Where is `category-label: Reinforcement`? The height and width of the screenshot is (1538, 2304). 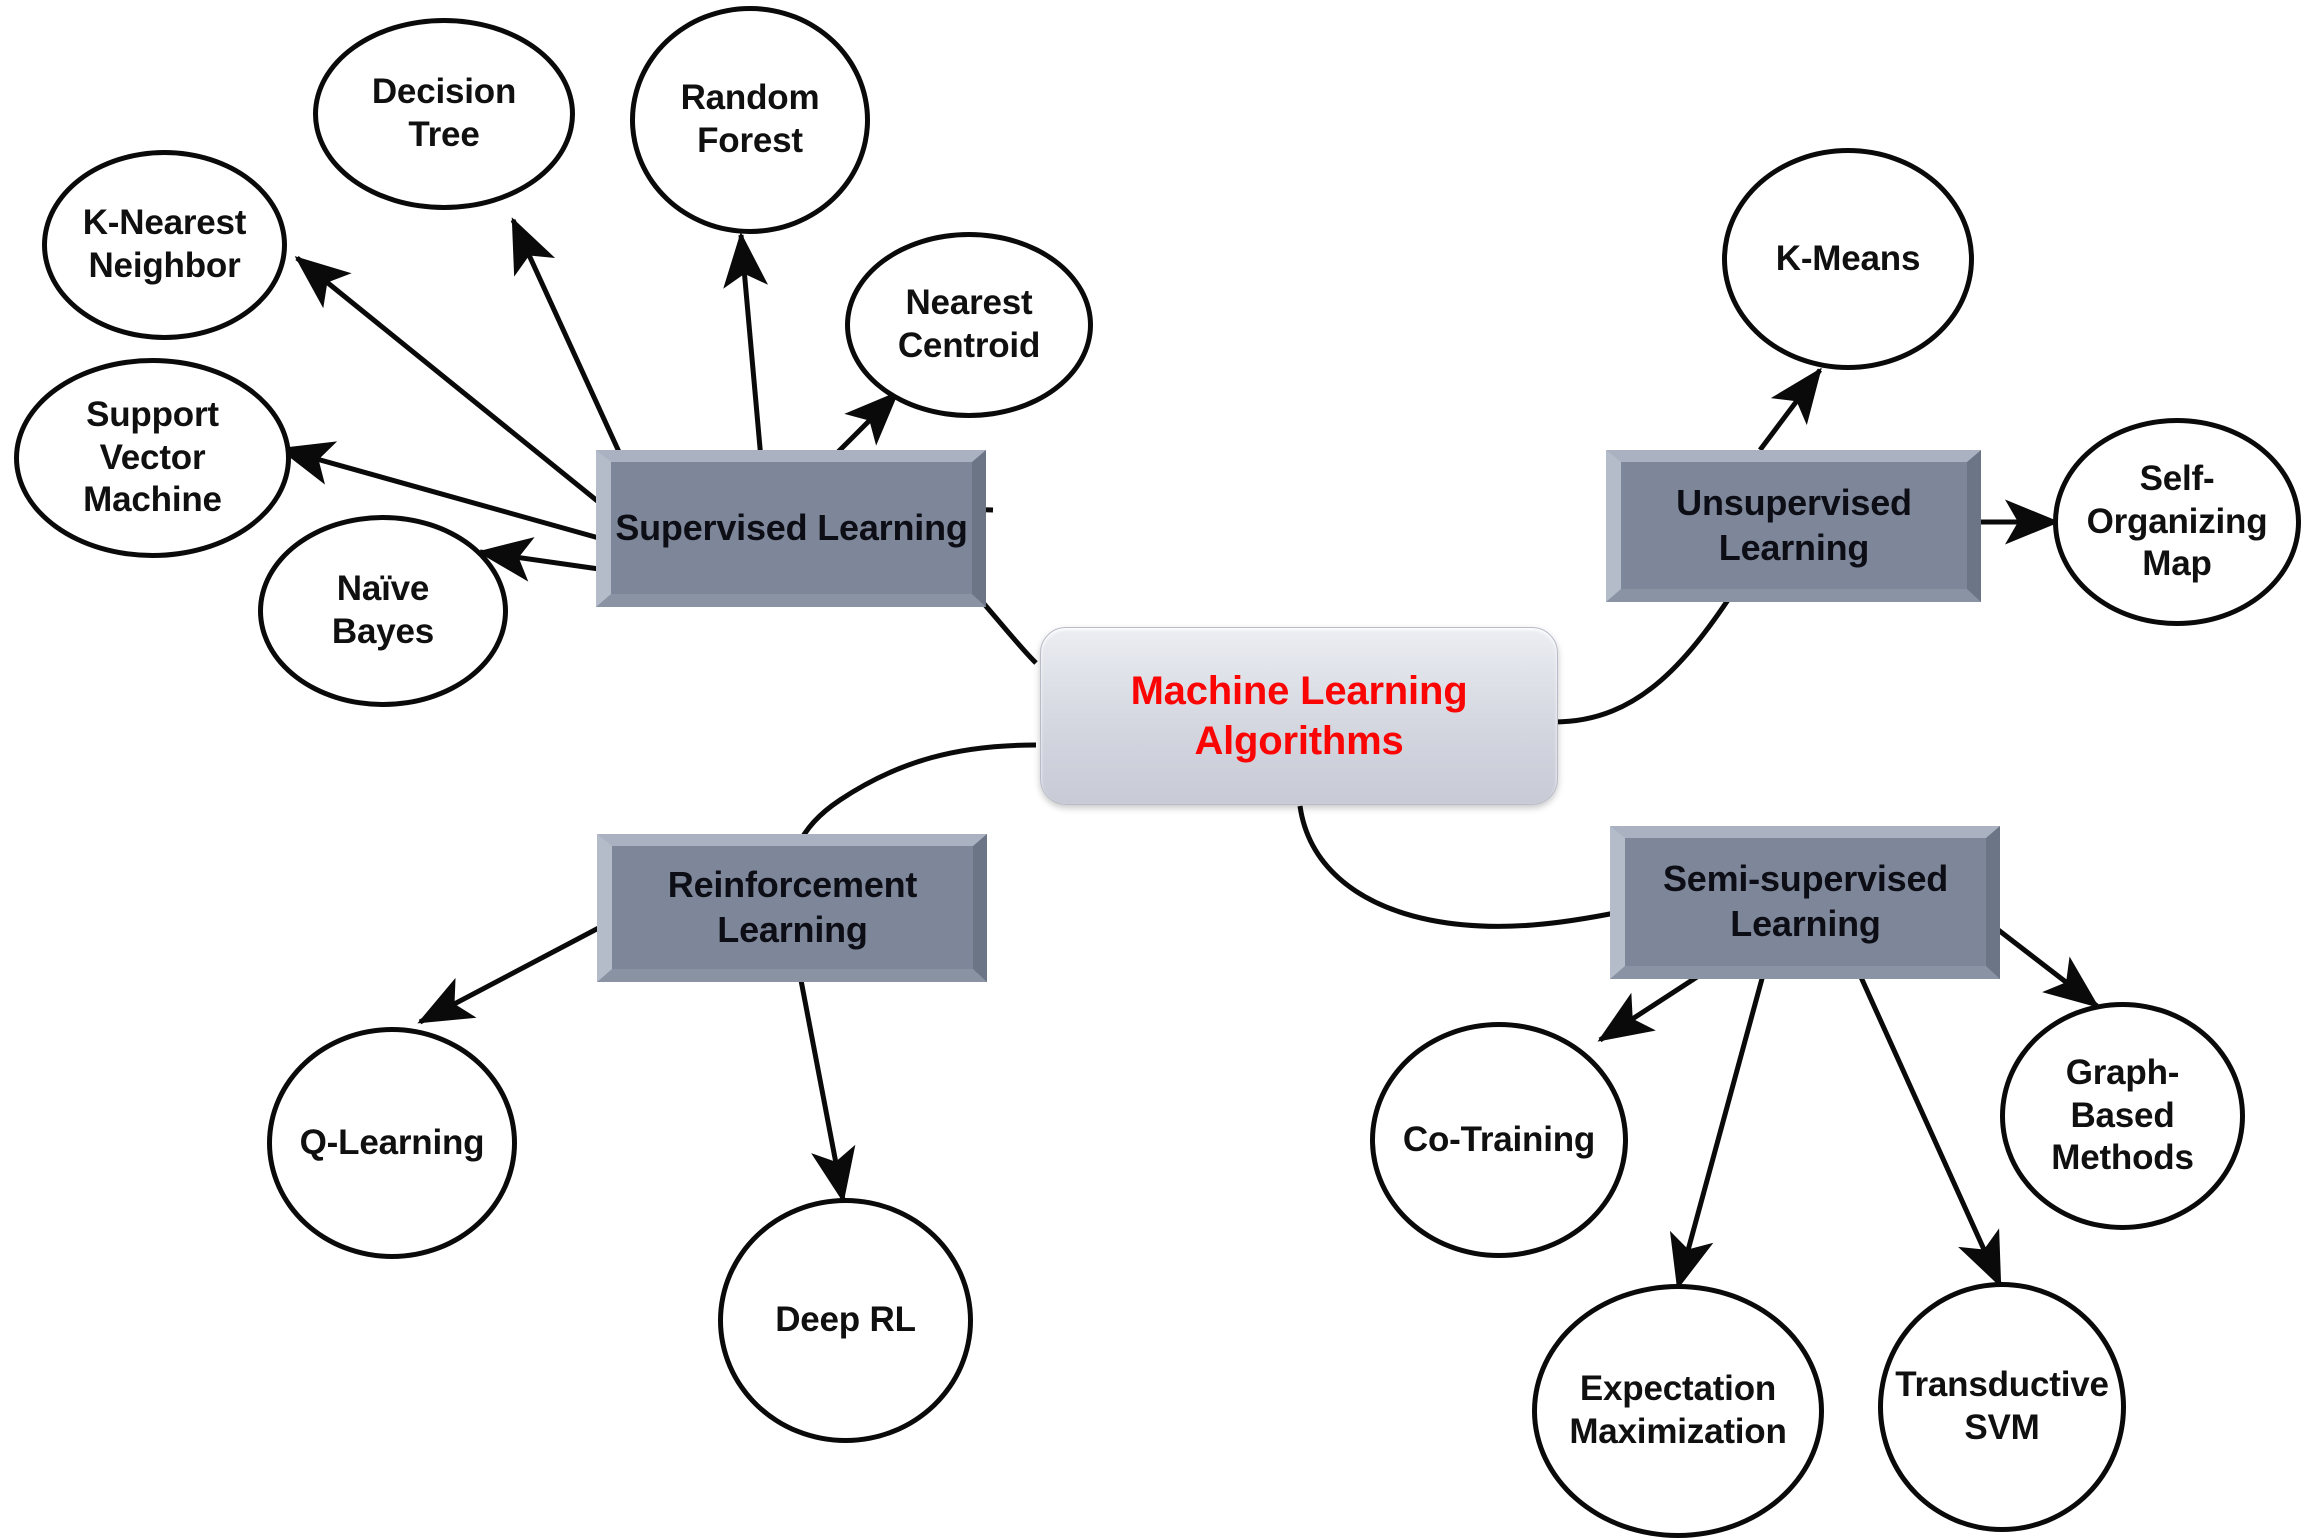
category-label: Reinforcement is located at coordinates (792, 884).